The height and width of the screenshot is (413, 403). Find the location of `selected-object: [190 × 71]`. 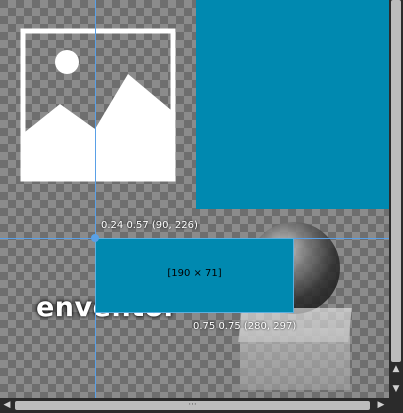

selected-object: [190 × 71] is located at coordinates (194, 275).